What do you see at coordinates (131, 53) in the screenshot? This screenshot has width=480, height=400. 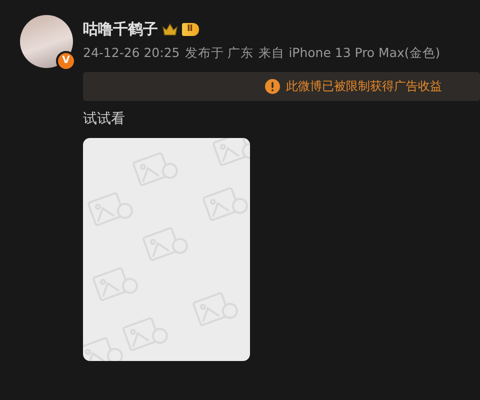 I see `post-time: 24-12-26 20:25` at bounding box center [131, 53].